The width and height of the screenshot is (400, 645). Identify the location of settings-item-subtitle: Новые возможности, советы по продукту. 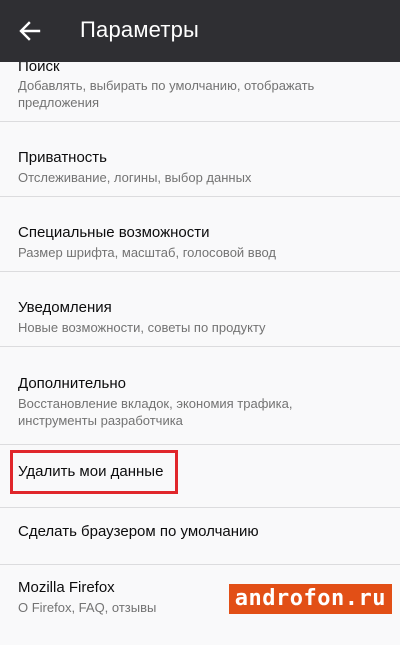
(142, 327).